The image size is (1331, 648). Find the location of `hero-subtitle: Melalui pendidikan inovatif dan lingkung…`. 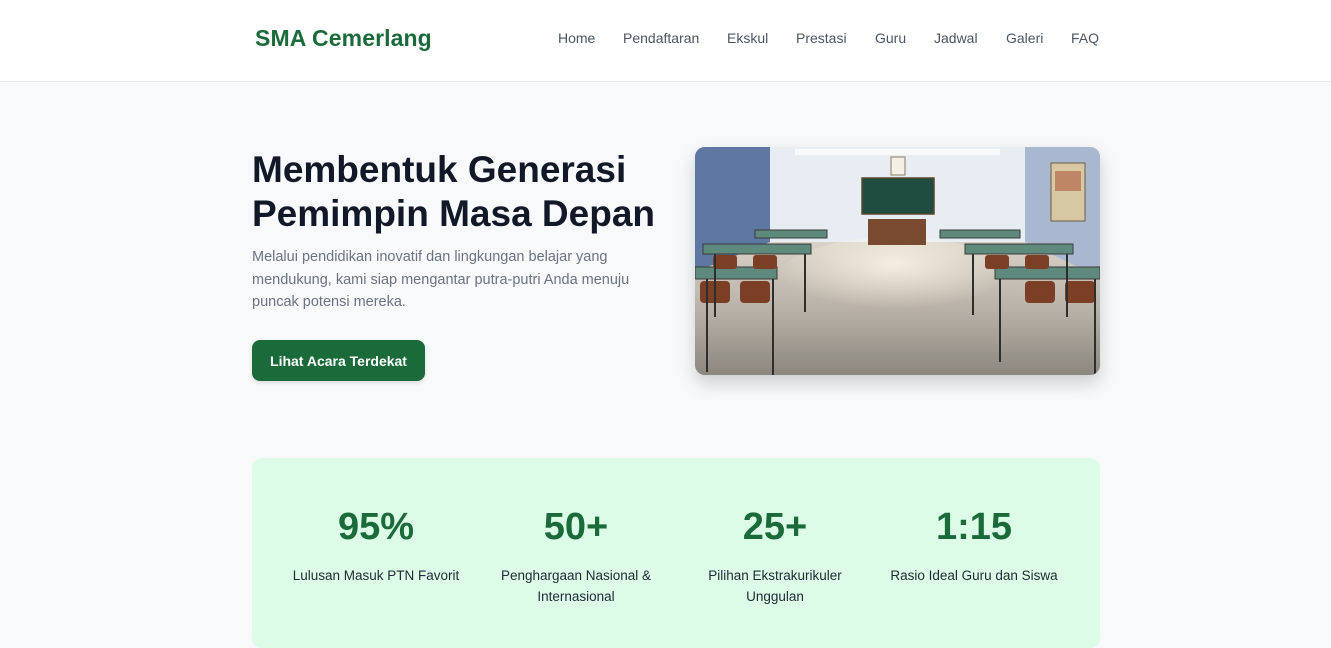

hero-subtitle: Melalui pendidikan inovatif dan lingkung… is located at coordinates (441, 279).